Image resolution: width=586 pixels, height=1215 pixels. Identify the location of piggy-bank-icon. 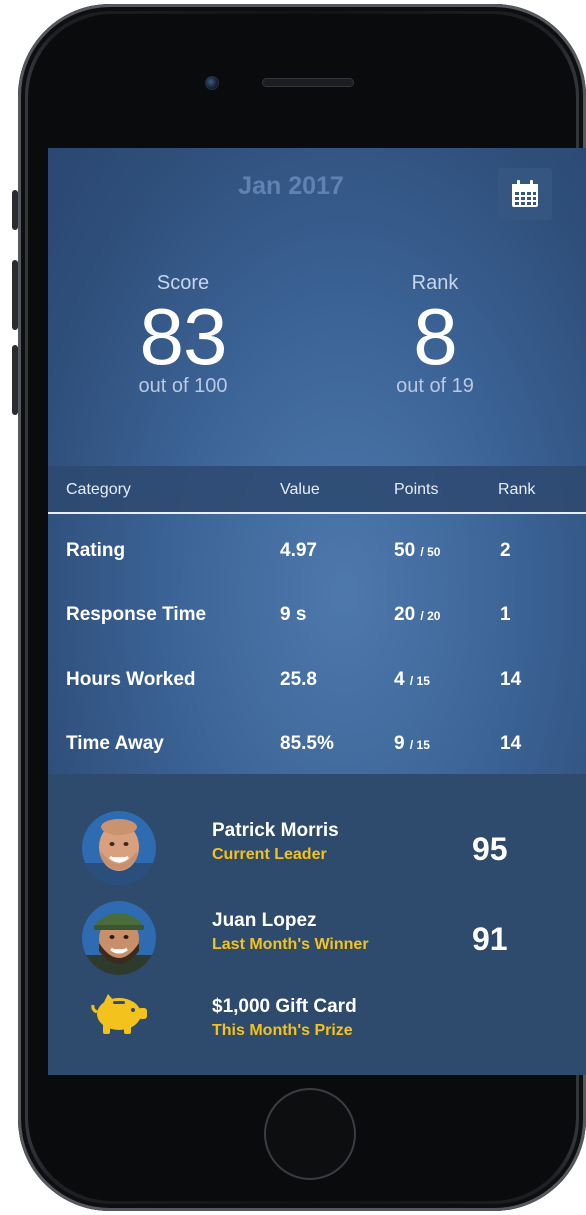
(119, 1014).